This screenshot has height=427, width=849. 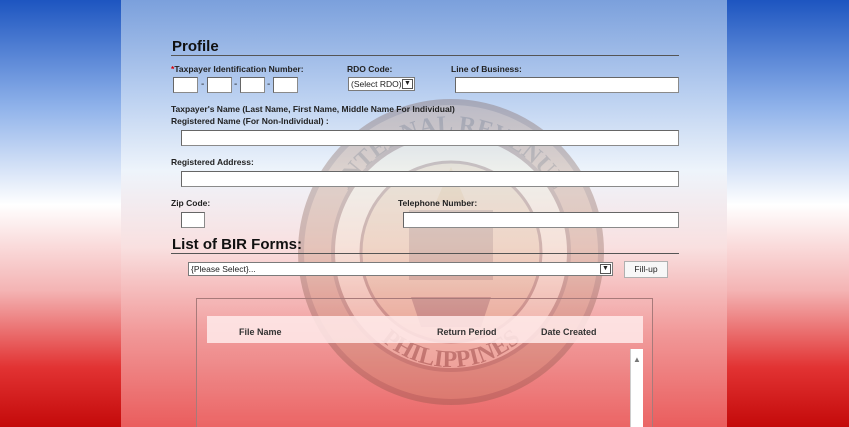 I want to click on tin-part-3-input, so click(x=252, y=85).